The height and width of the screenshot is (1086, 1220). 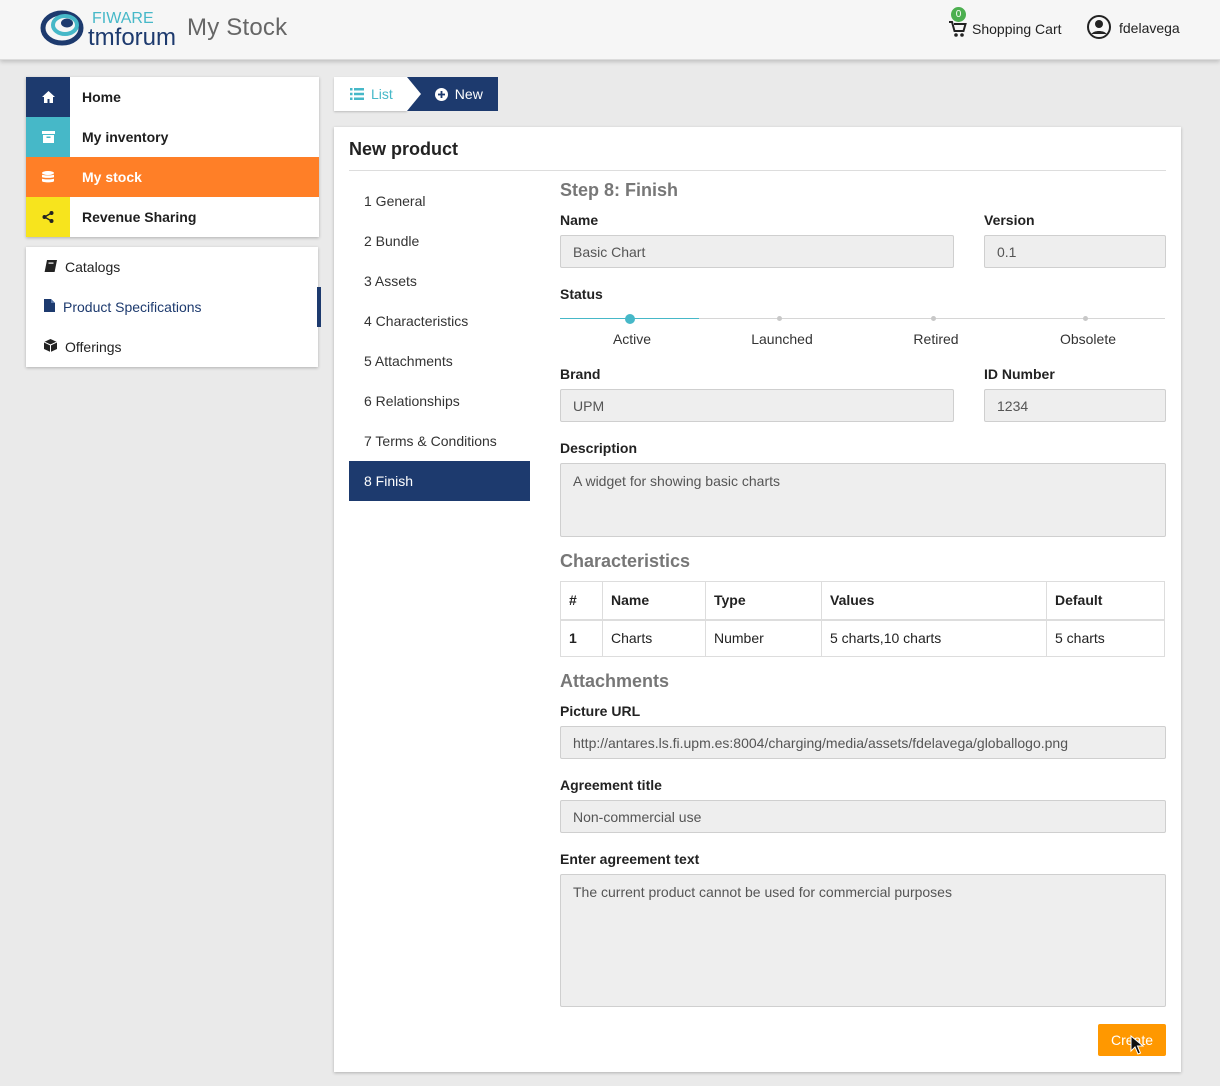 What do you see at coordinates (934, 638) in the screenshot?
I see `cell-values: 5 charts,10 charts` at bounding box center [934, 638].